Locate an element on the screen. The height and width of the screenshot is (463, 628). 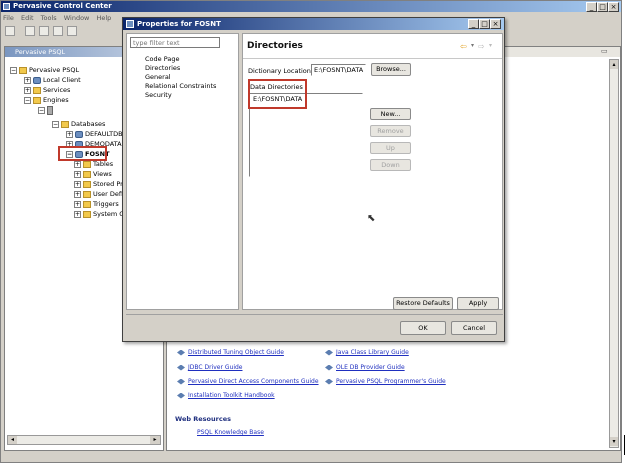
link-installation-toolkit: Installation Toolkit Handbook is located at coordinates (226, 395).